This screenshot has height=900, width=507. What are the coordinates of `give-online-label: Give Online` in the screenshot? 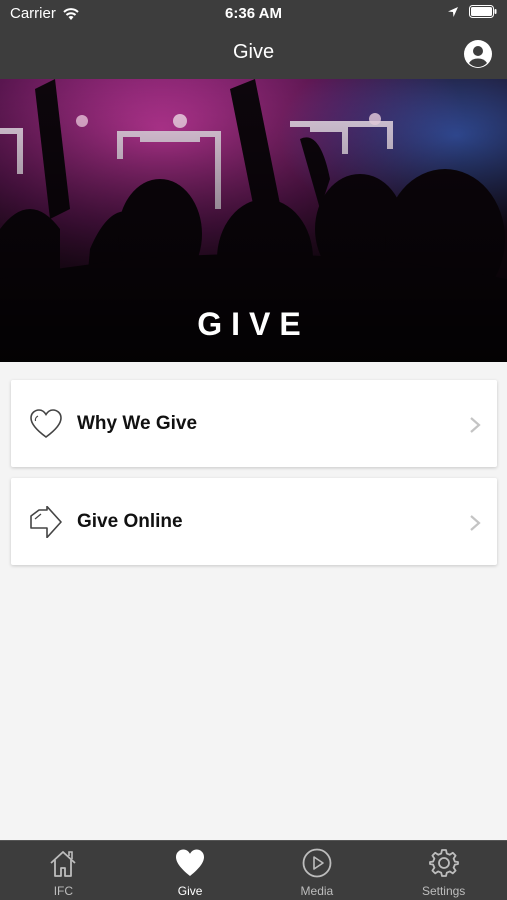 It's located at (130, 521).